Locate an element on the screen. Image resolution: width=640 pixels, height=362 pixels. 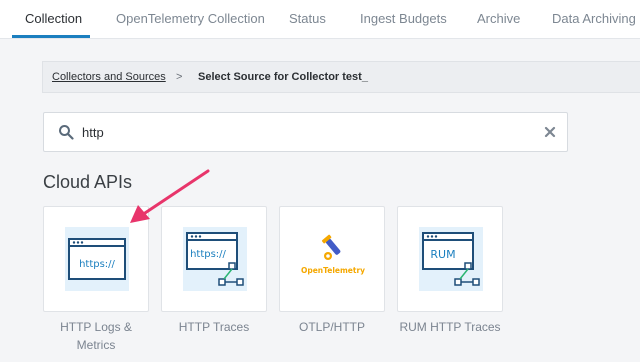
source-card-label: OTLP/HTTP is located at coordinates (332, 327).